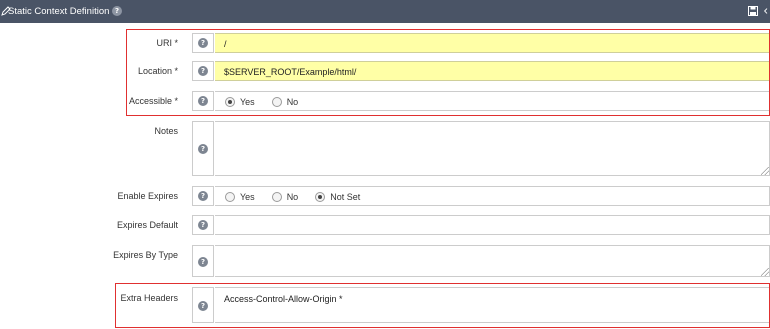  I want to click on location-label: Location *, so click(157, 71).